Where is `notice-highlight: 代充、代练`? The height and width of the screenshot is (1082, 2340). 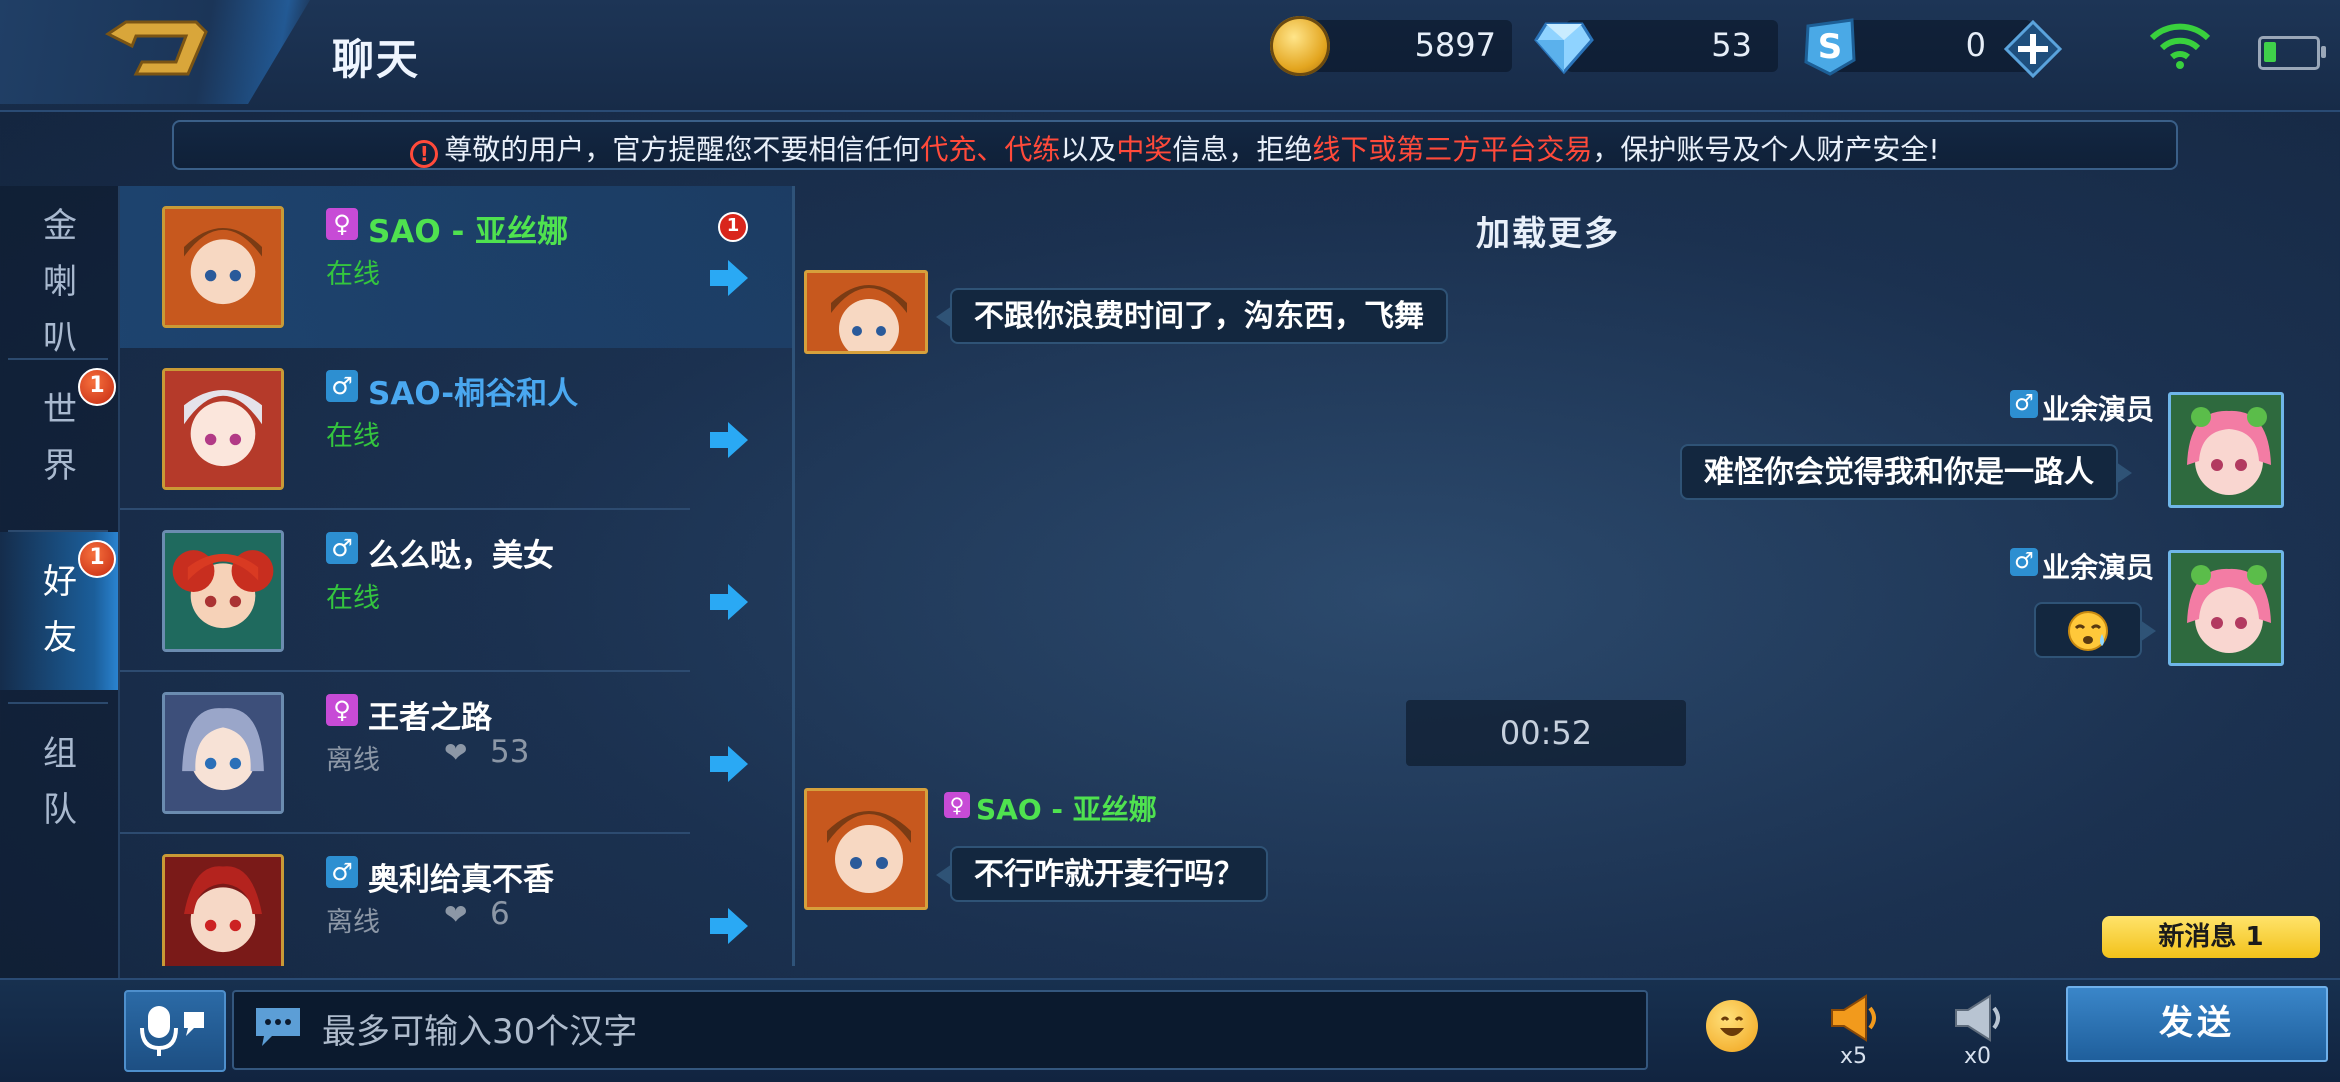 notice-highlight: 代充、代练 is located at coordinates (990, 149).